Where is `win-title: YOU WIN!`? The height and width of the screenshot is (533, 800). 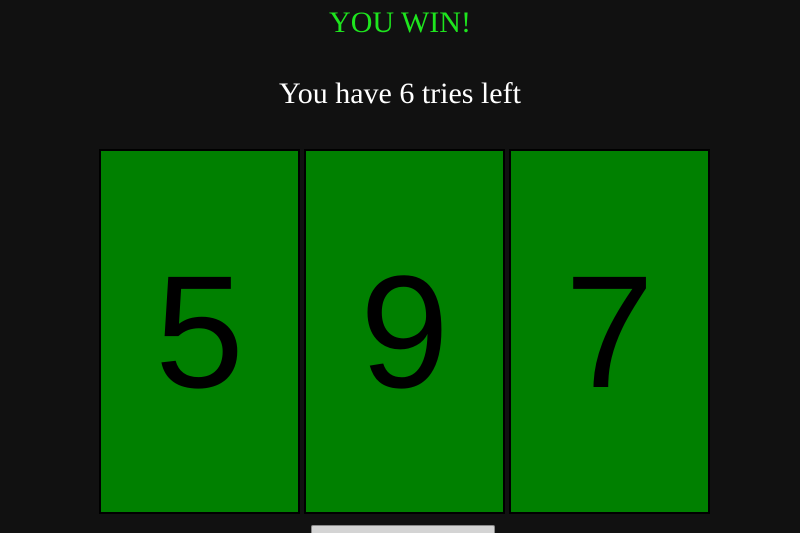
win-title: YOU WIN! is located at coordinates (400, 22).